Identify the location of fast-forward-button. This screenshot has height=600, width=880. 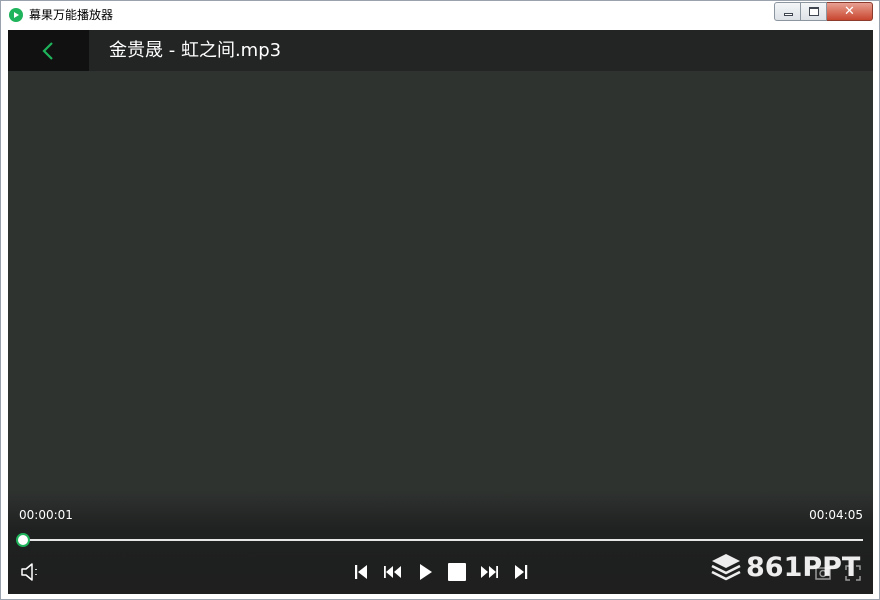
(489, 572).